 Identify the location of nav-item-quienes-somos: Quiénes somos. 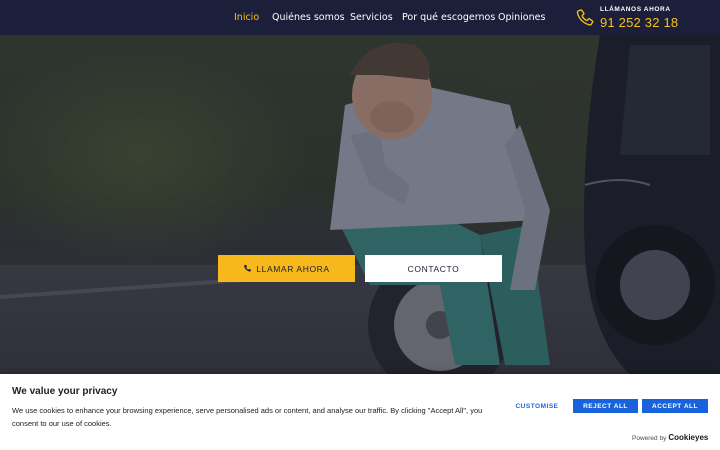
(308, 17).